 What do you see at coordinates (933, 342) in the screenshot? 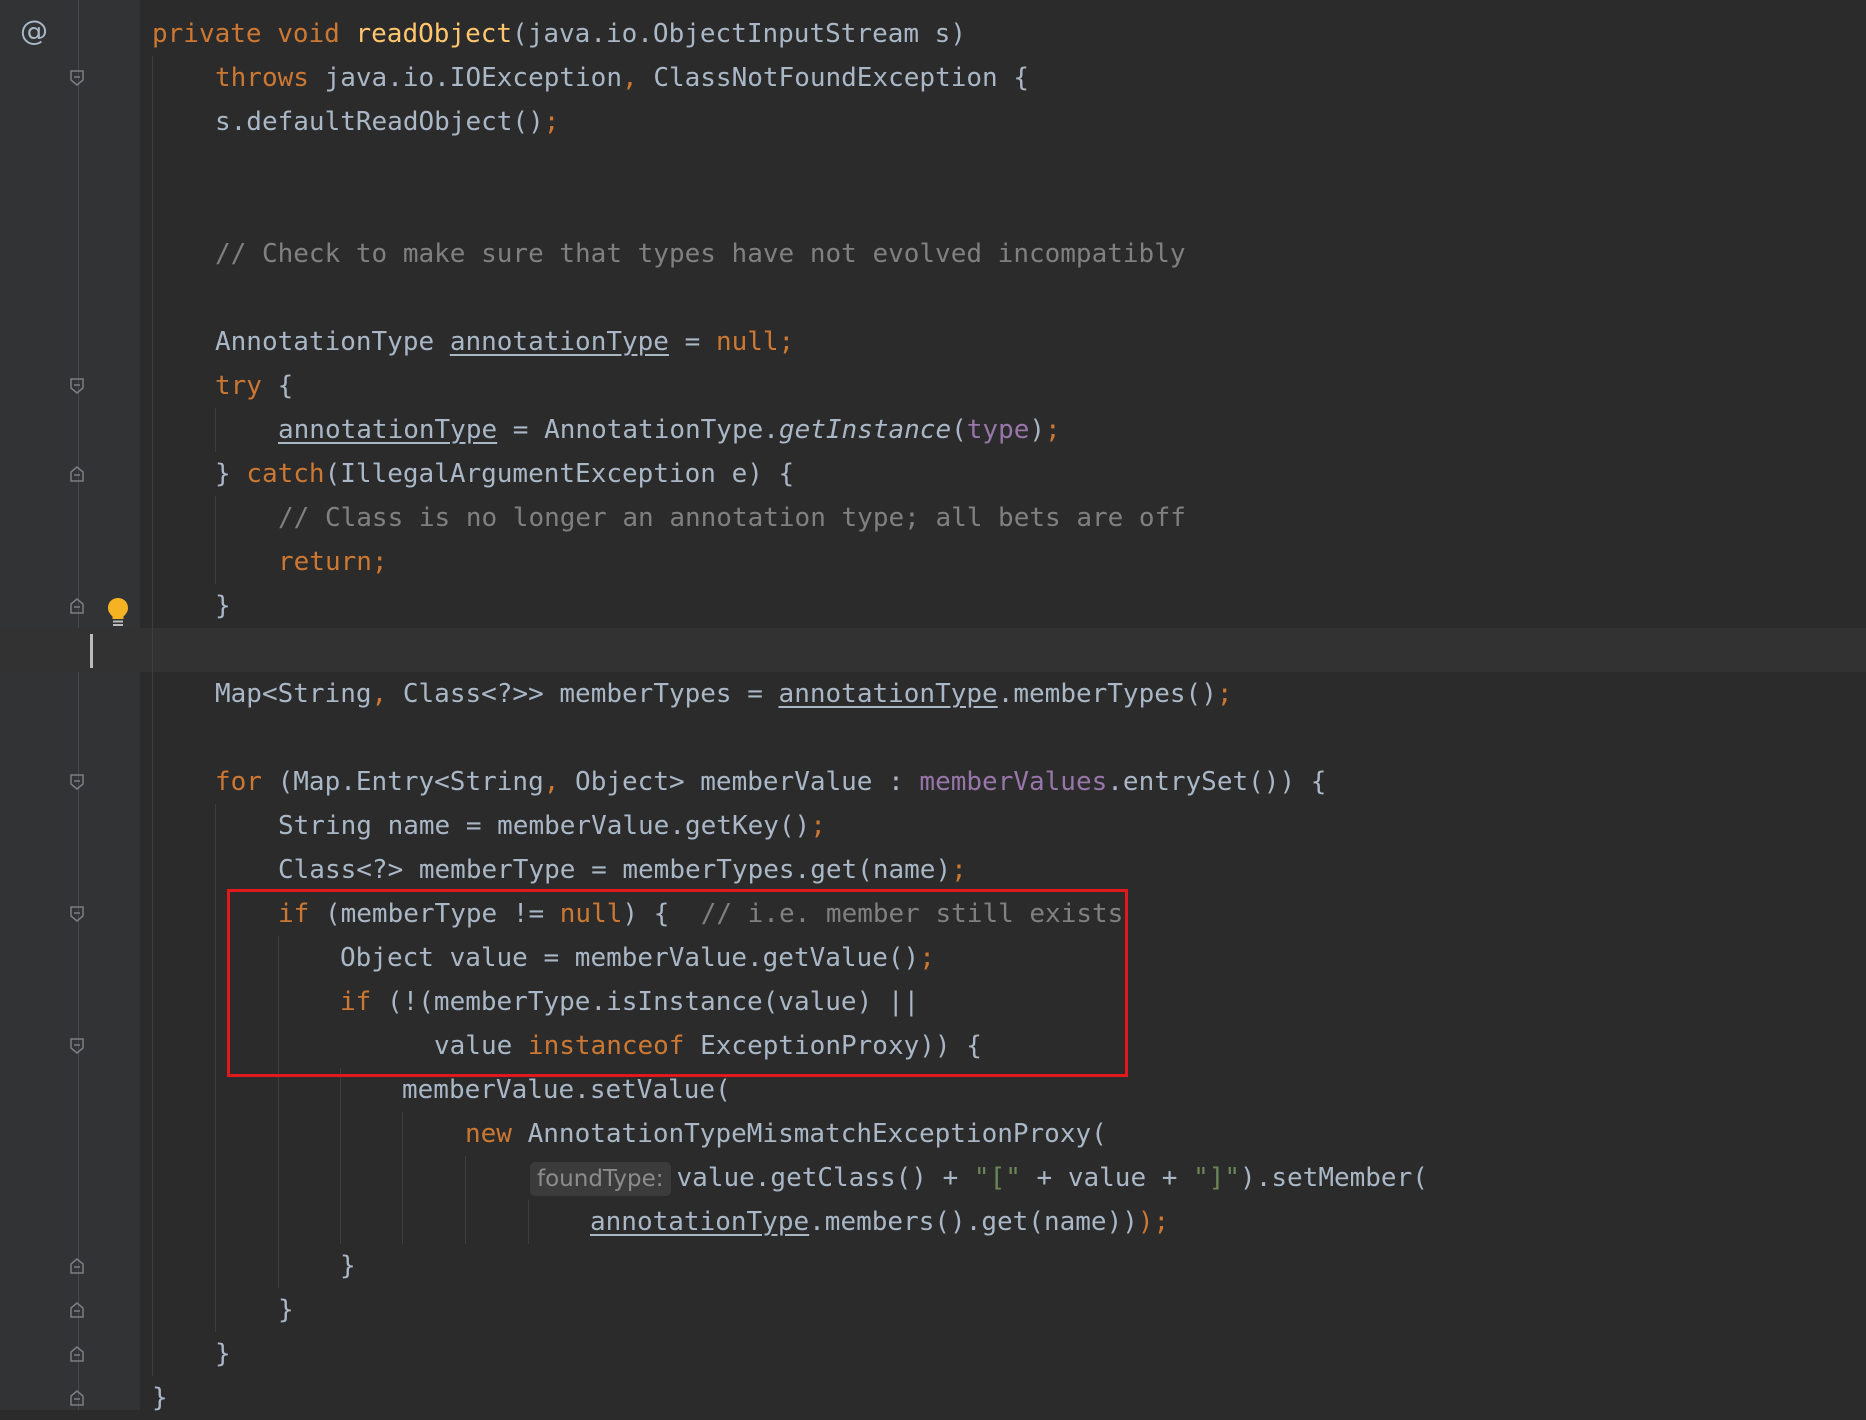
I see `code-line: AnnotationType annotationType = null;` at bounding box center [933, 342].